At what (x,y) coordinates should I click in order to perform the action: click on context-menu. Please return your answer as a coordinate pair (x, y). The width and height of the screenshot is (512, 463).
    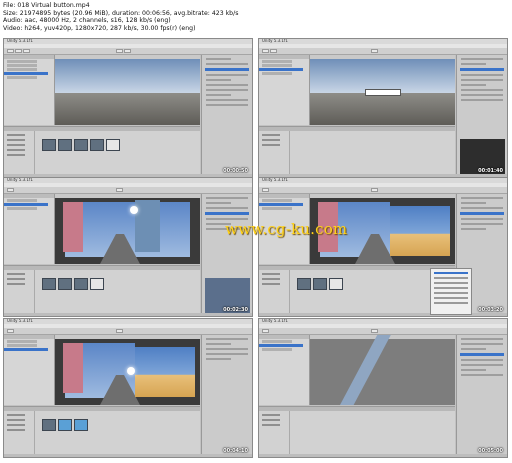
    Looking at the image, I should click on (451, 291).